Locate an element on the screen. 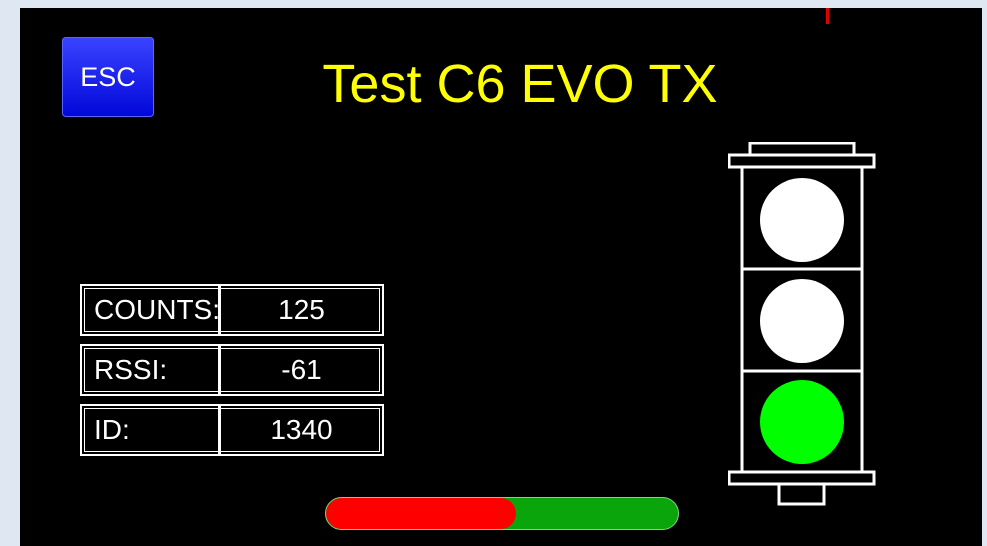 This screenshot has height=546, width=987. id-label: ID: is located at coordinates (112, 429).